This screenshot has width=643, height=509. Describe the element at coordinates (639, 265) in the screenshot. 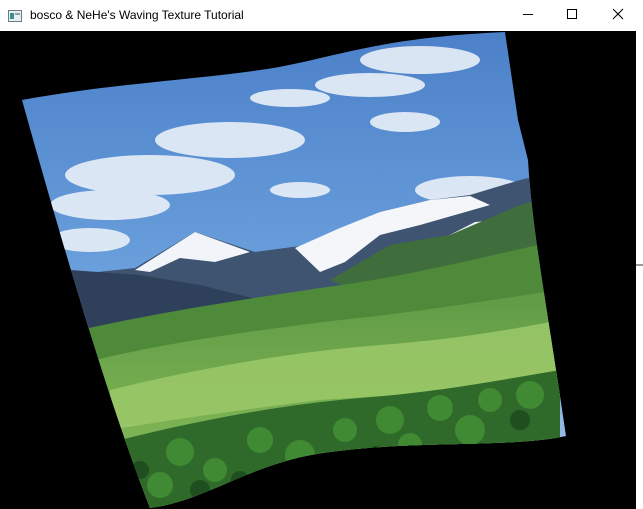

I see `border-notch` at that location.